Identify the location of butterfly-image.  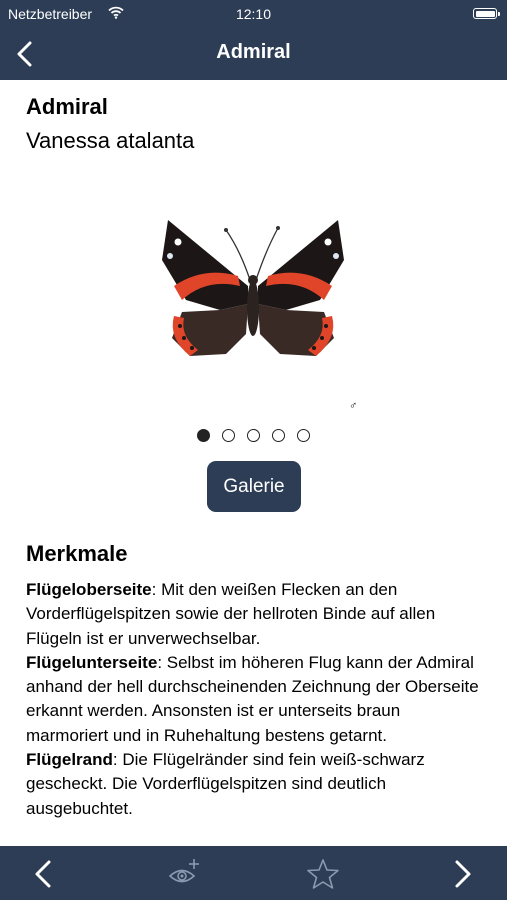
(253, 291).